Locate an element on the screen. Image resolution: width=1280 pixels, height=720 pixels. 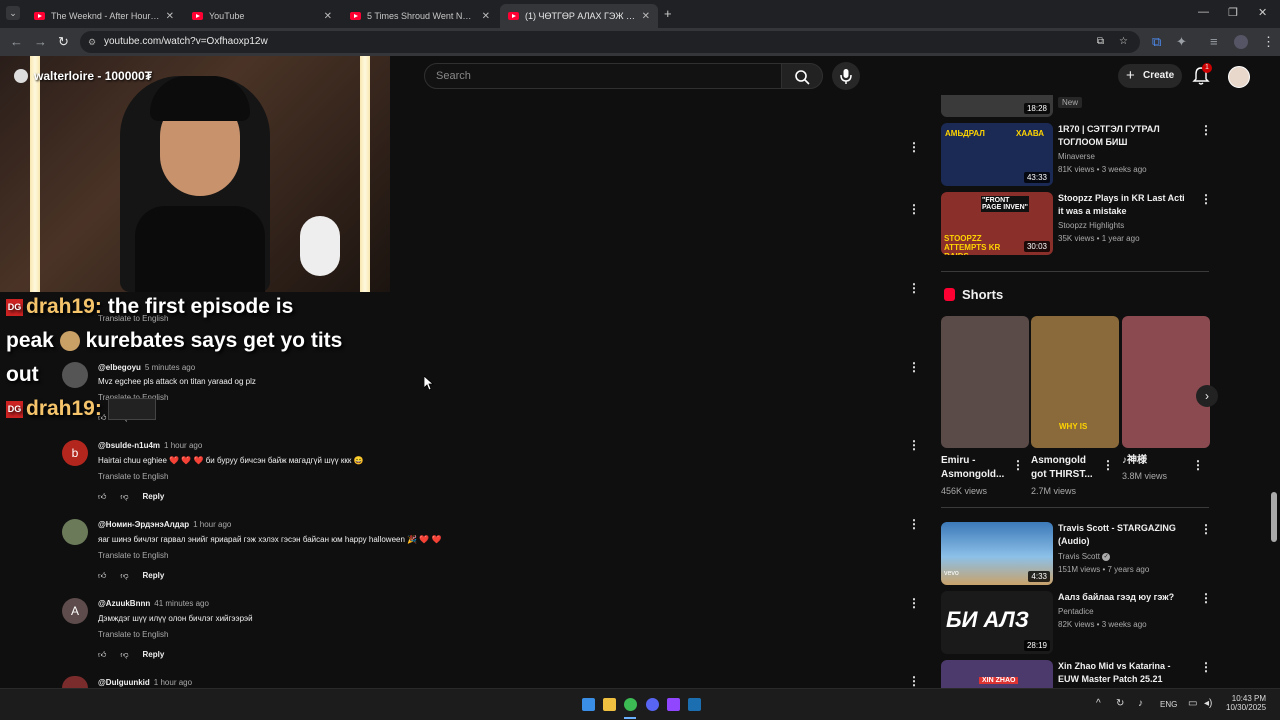
chrome-icon is located at coordinates (630, 704).